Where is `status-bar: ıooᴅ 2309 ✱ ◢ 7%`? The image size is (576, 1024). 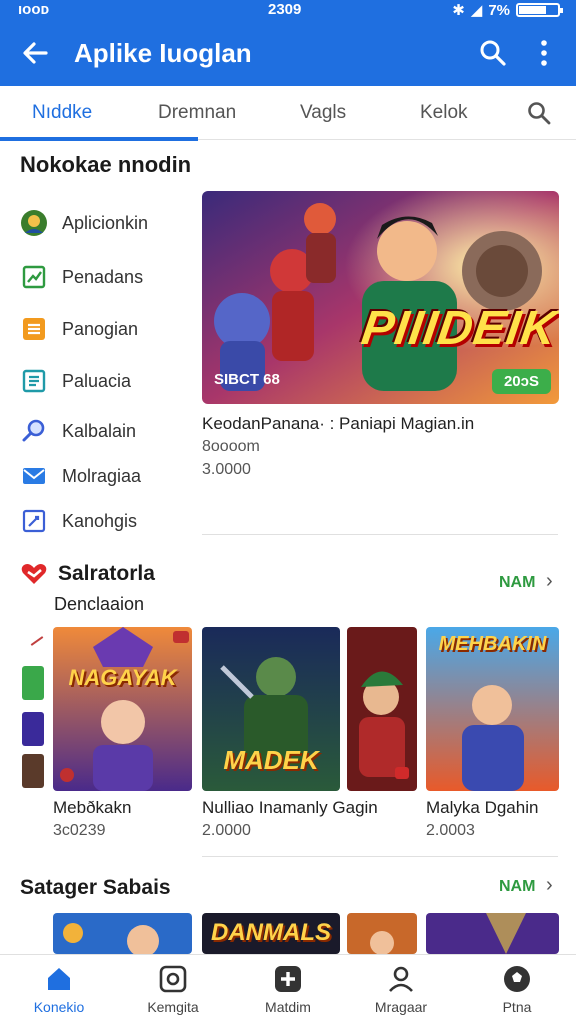 status-bar: ıooᴅ 2309 ✱ ◢ 7% is located at coordinates (288, 11).